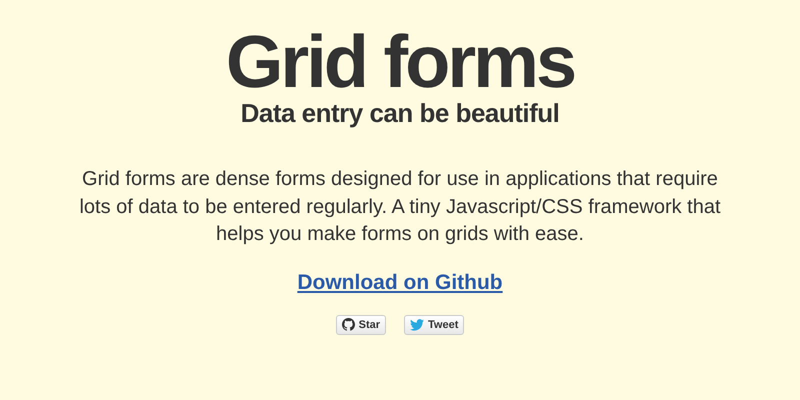  I want to click on tweet-button: Tweet, so click(434, 324).